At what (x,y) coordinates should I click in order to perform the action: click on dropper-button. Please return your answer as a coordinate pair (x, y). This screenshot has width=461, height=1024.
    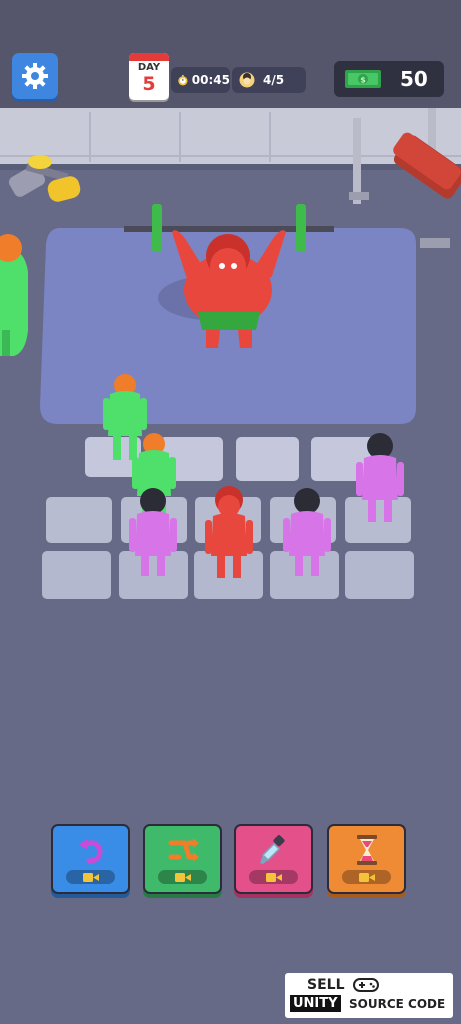
    Looking at the image, I should click on (273, 859).